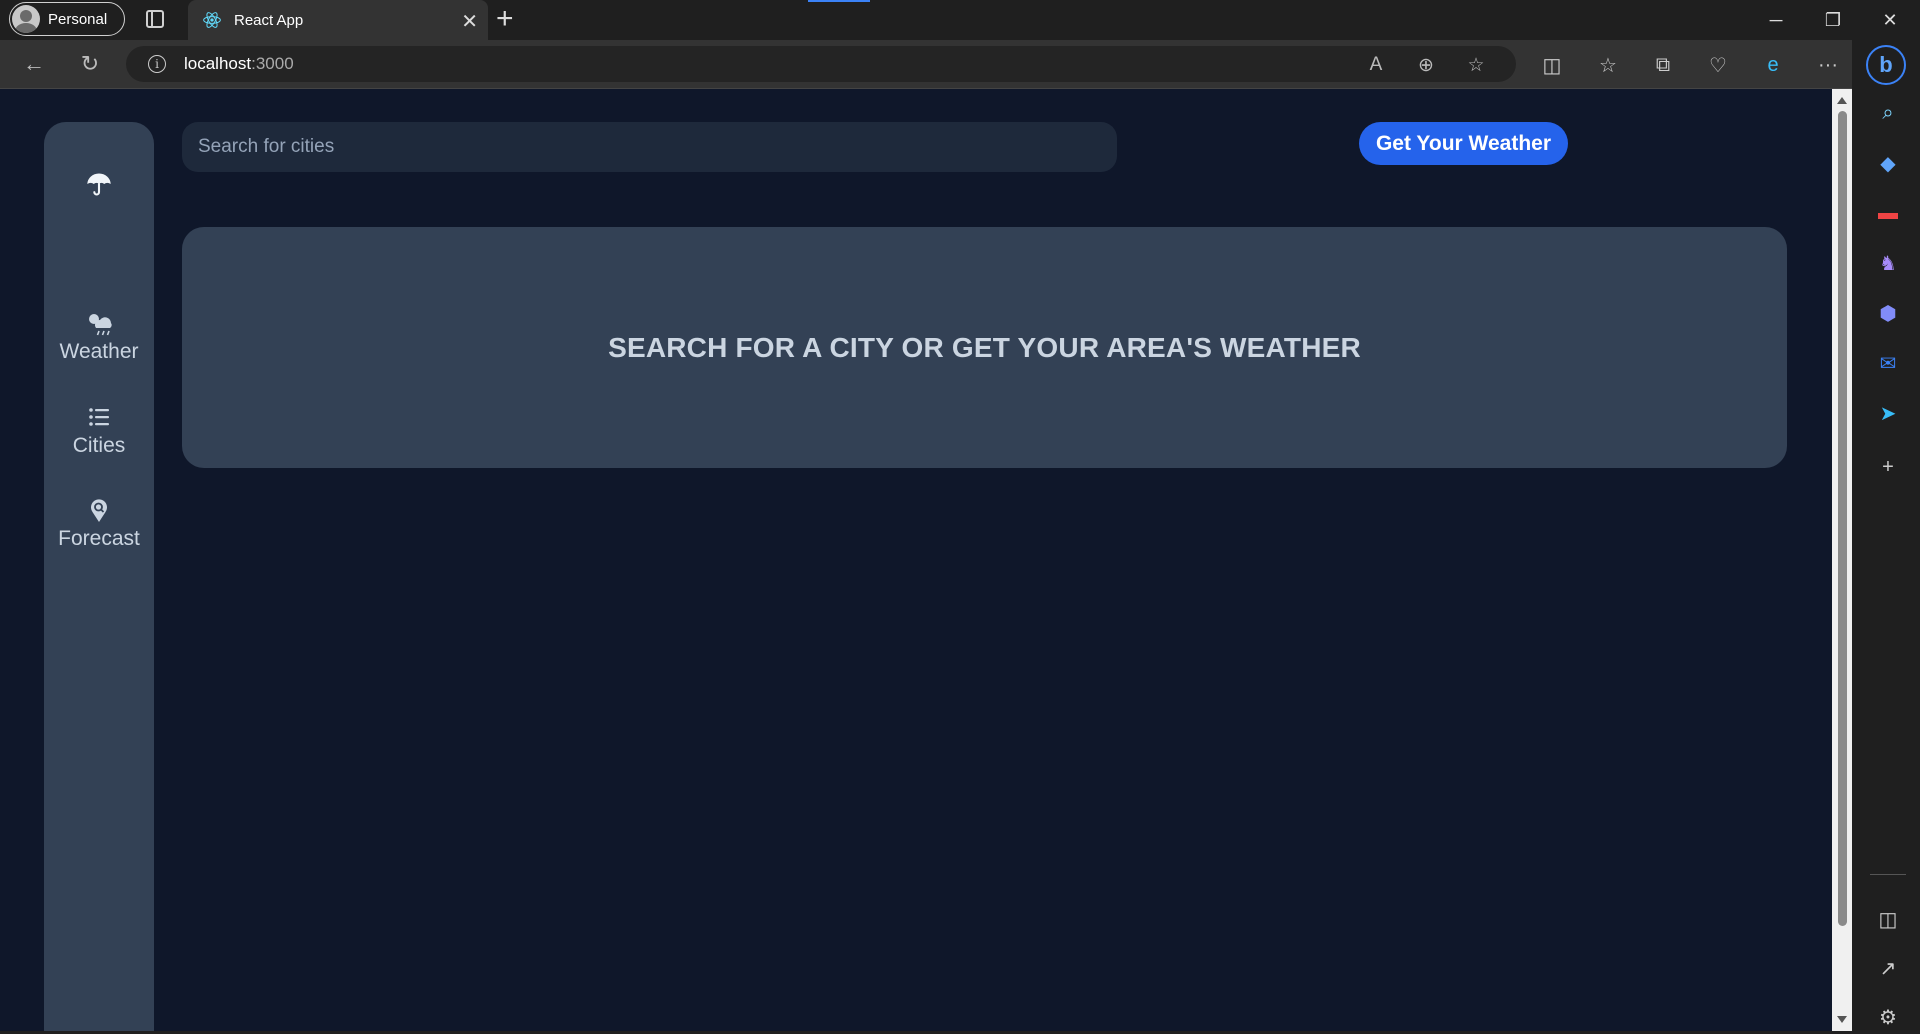 This screenshot has width=1920, height=1034. Describe the element at coordinates (338, 20) in the screenshot. I see `tab-react-app: React App ✕` at that location.